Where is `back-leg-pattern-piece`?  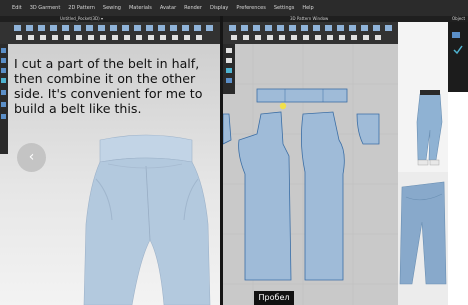 back-leg-pattern-piece is located at coordinates (323, 196).